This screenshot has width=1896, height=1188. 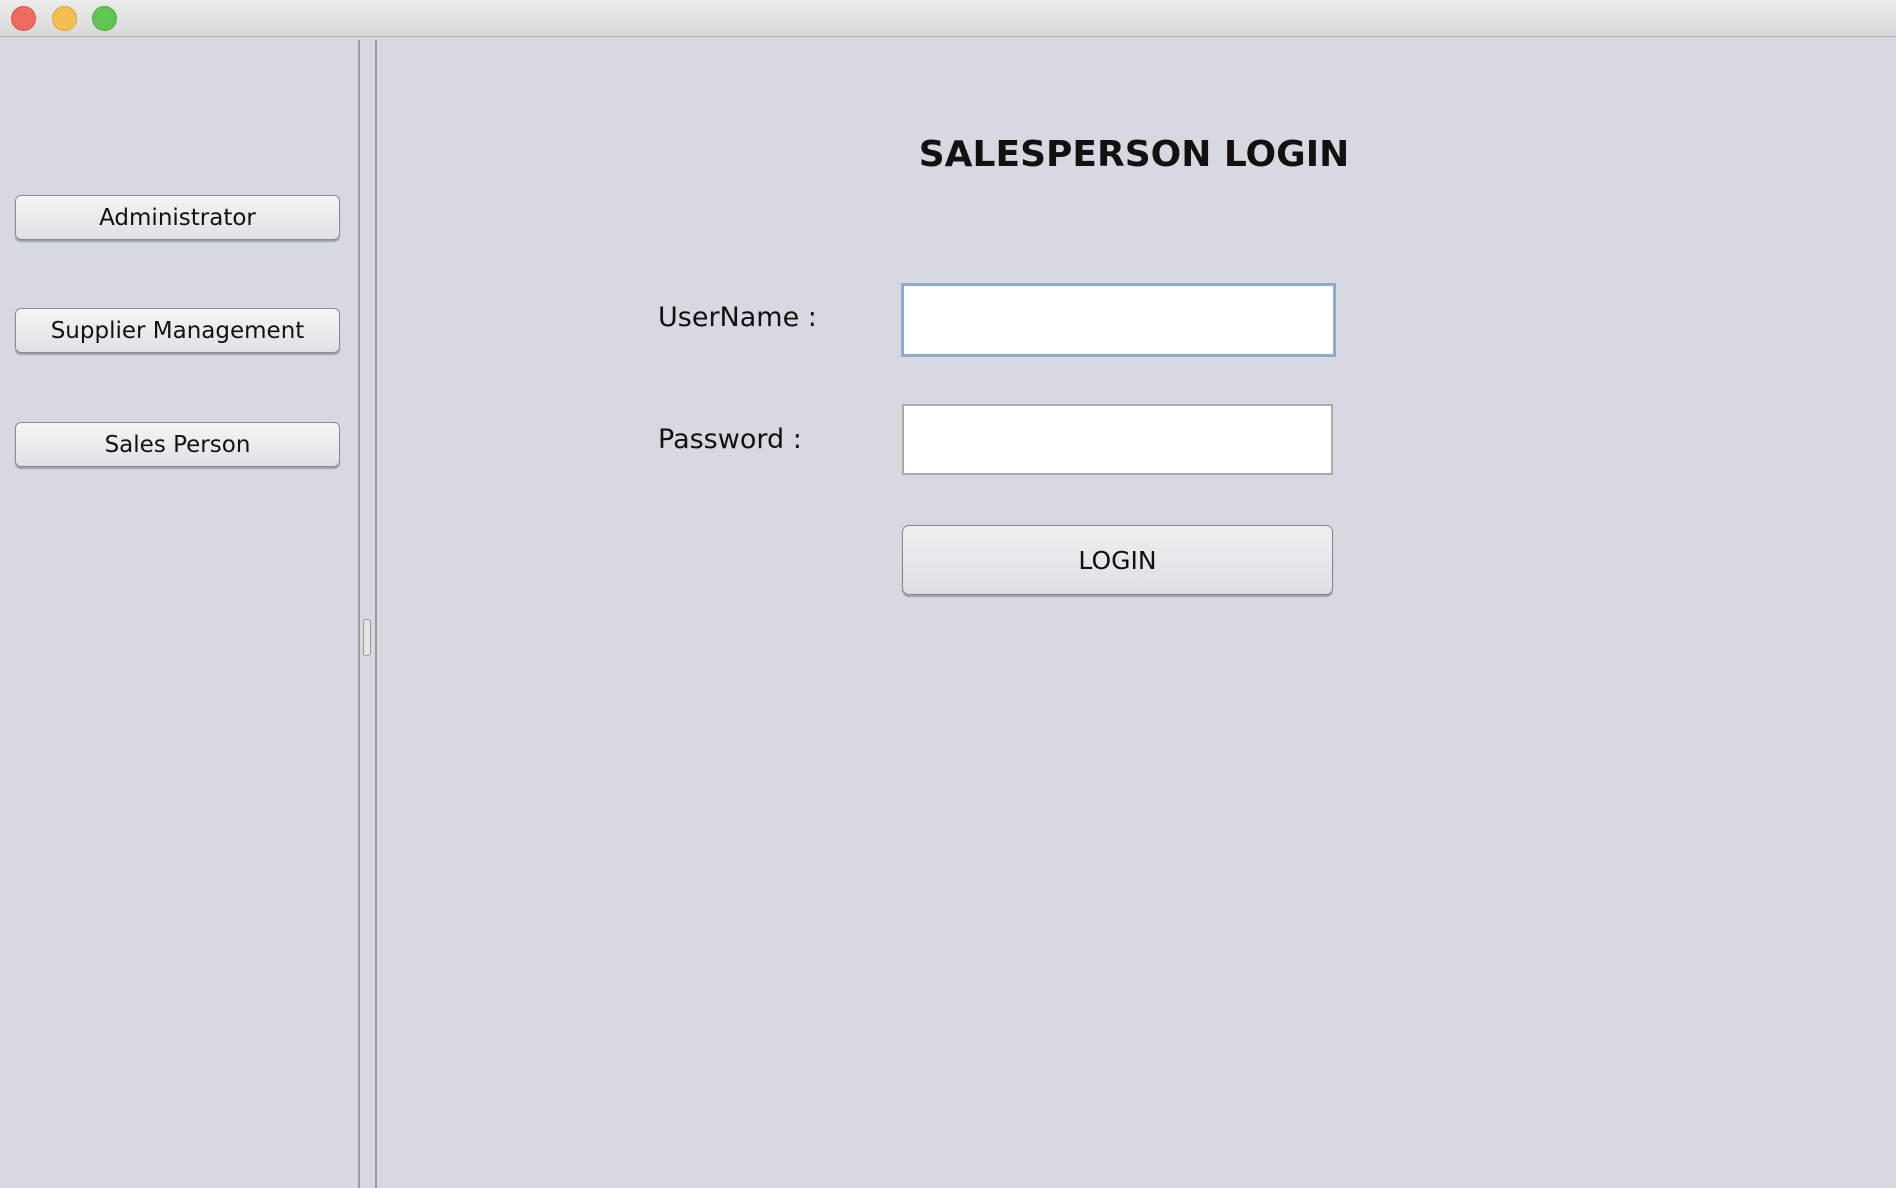 What do you see at coordinates (948, 18) in the screenshot?
I see `window-titlebar` at bounding box center [948, 18].